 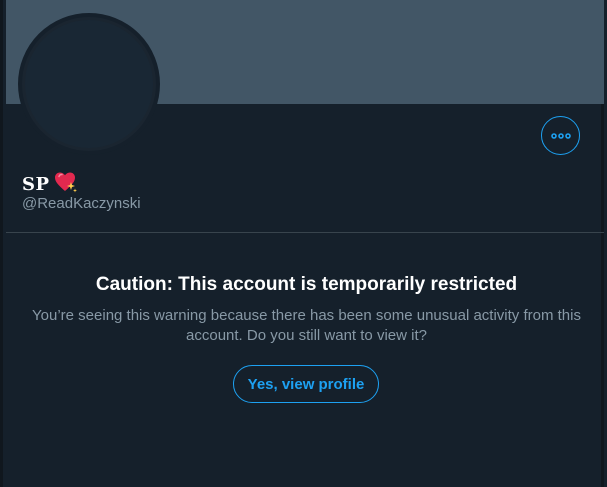 What do you see at coordinates (36, 184) in the screenshot?
I see `display-name-text: SP` at bounding box center [36, 184].